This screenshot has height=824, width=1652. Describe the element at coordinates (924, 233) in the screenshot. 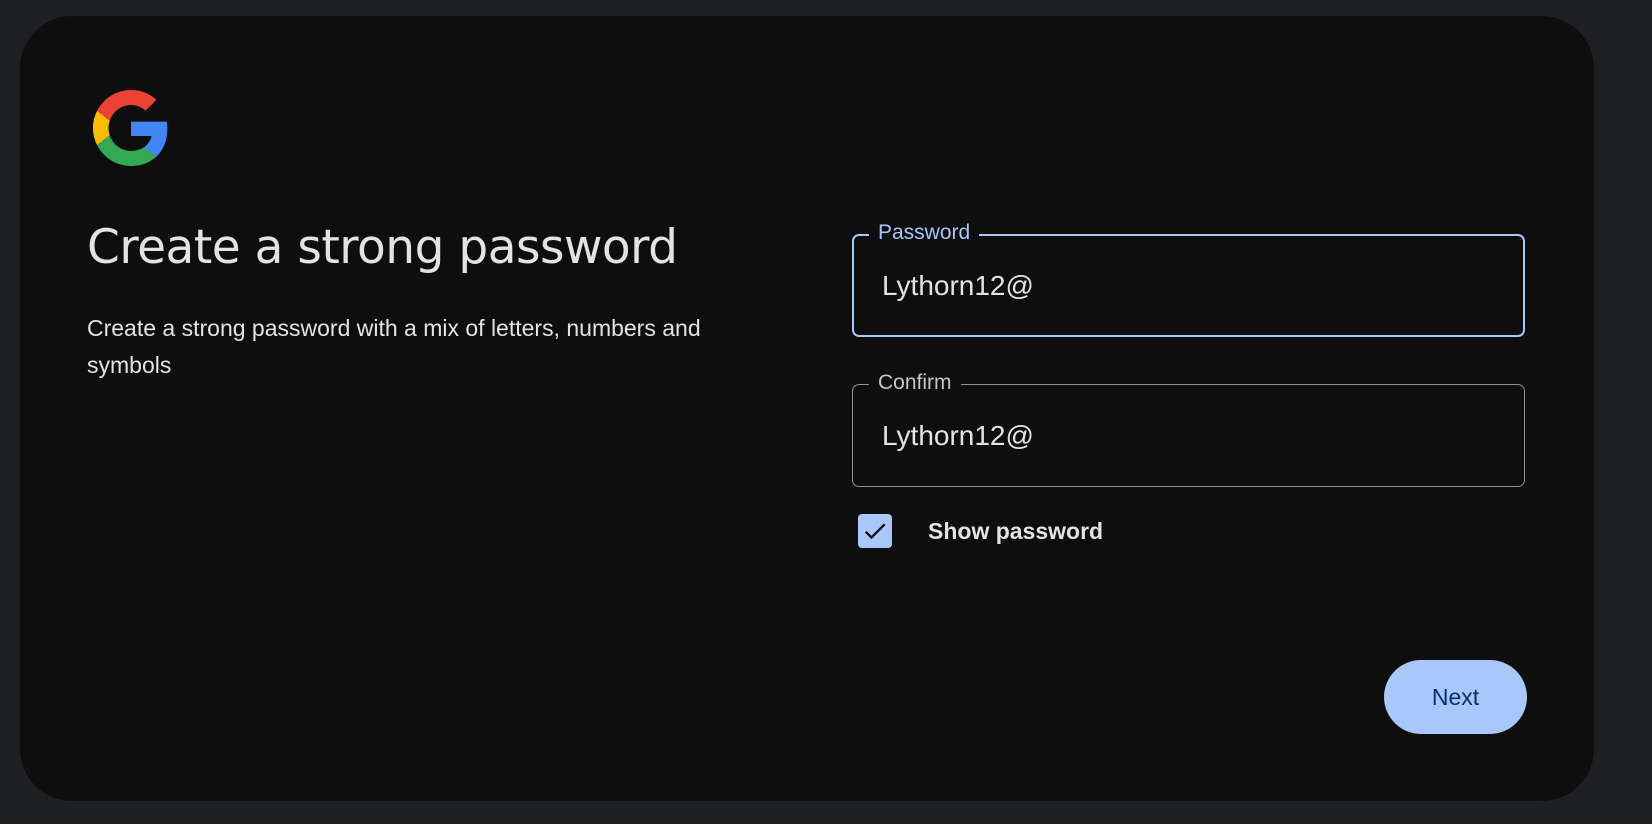

I see `password-field-label: Password` at that location.